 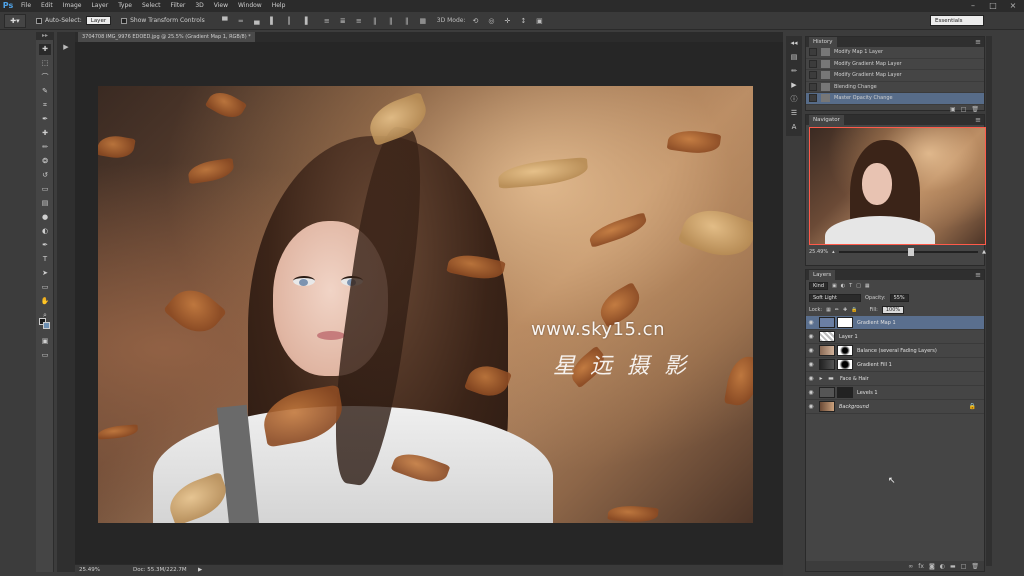 I want to click on auto-select-checkbox, so click(x=39, y=20).